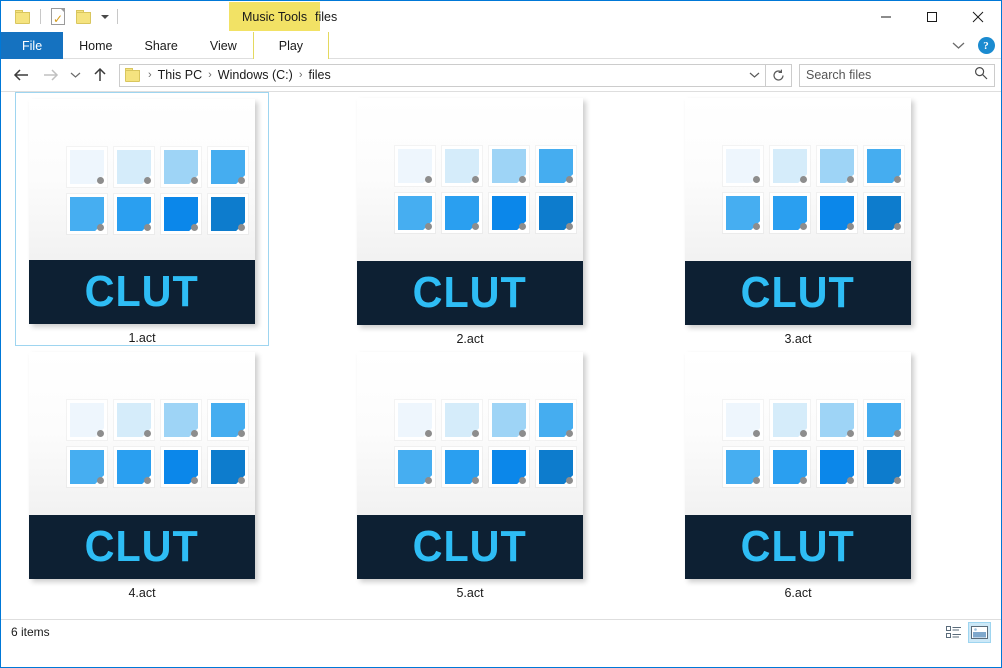  I want to click on file-item: CLUT 4.act, so click(142, 473).